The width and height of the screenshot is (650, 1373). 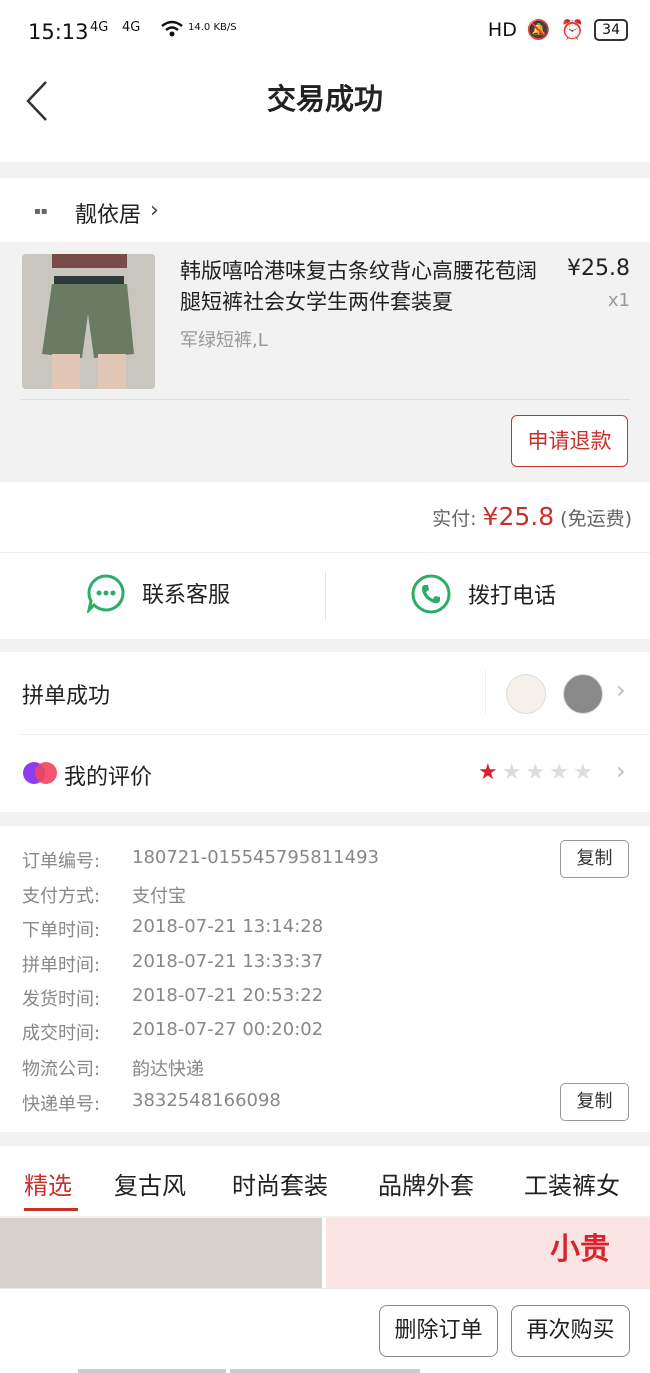 I want to click on review-row: 我的评价 ★ ★ ★ ★ ★ ›, so click(x=325, y=773).